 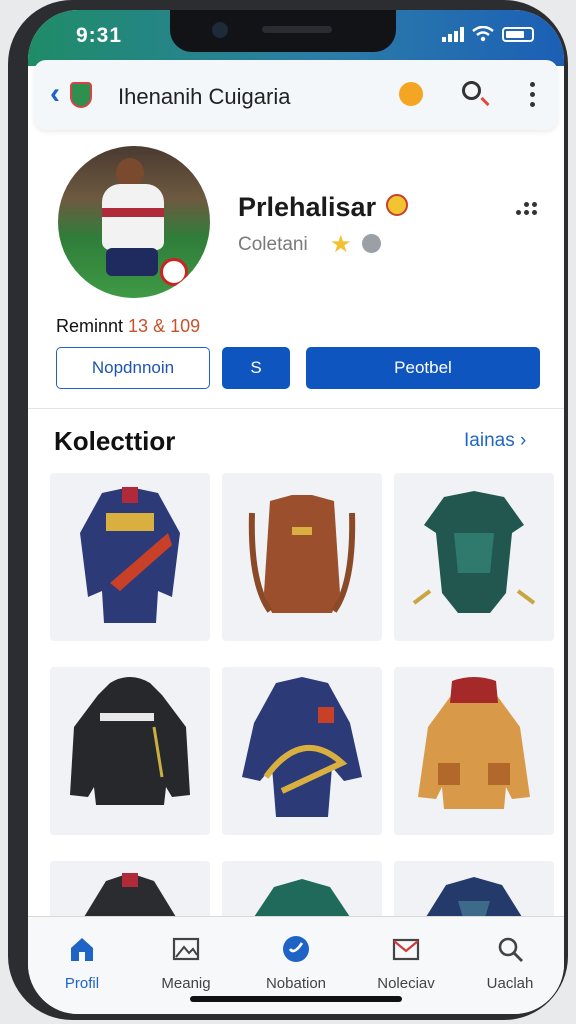 I want to click on back-chevron-icon: ‹, so click(x=55, y=94).